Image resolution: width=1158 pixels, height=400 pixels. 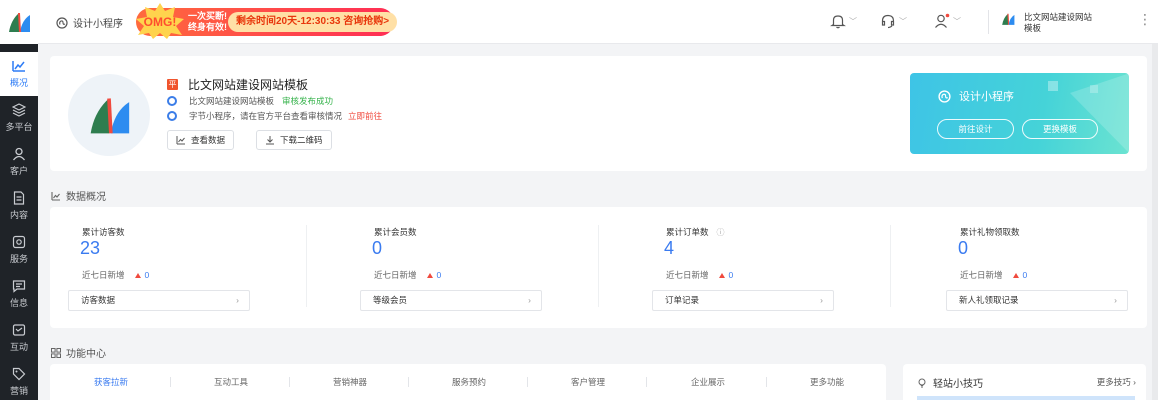 What do you see at coordinates (78, 352) in the screenshot?
I see `function-center-title: 功能中心` at bounding box center [78, 352].